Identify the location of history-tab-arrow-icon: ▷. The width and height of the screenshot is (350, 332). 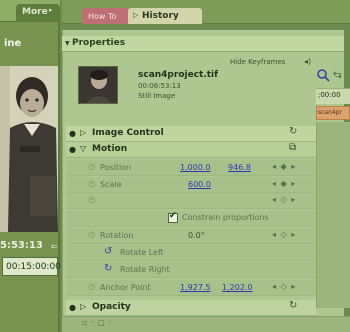
(136, 15).